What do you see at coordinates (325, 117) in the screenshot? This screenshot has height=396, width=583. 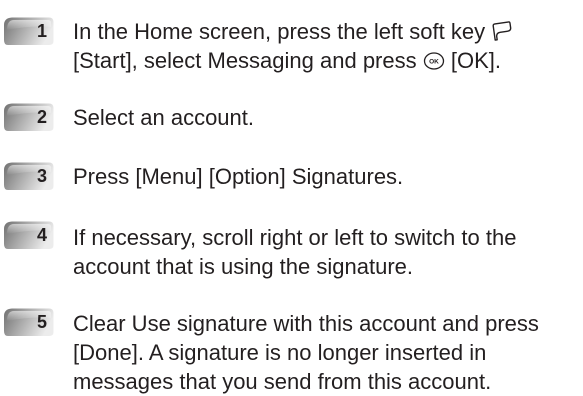 I see `step-text: Select an account.` at bounding box center [325, 117].